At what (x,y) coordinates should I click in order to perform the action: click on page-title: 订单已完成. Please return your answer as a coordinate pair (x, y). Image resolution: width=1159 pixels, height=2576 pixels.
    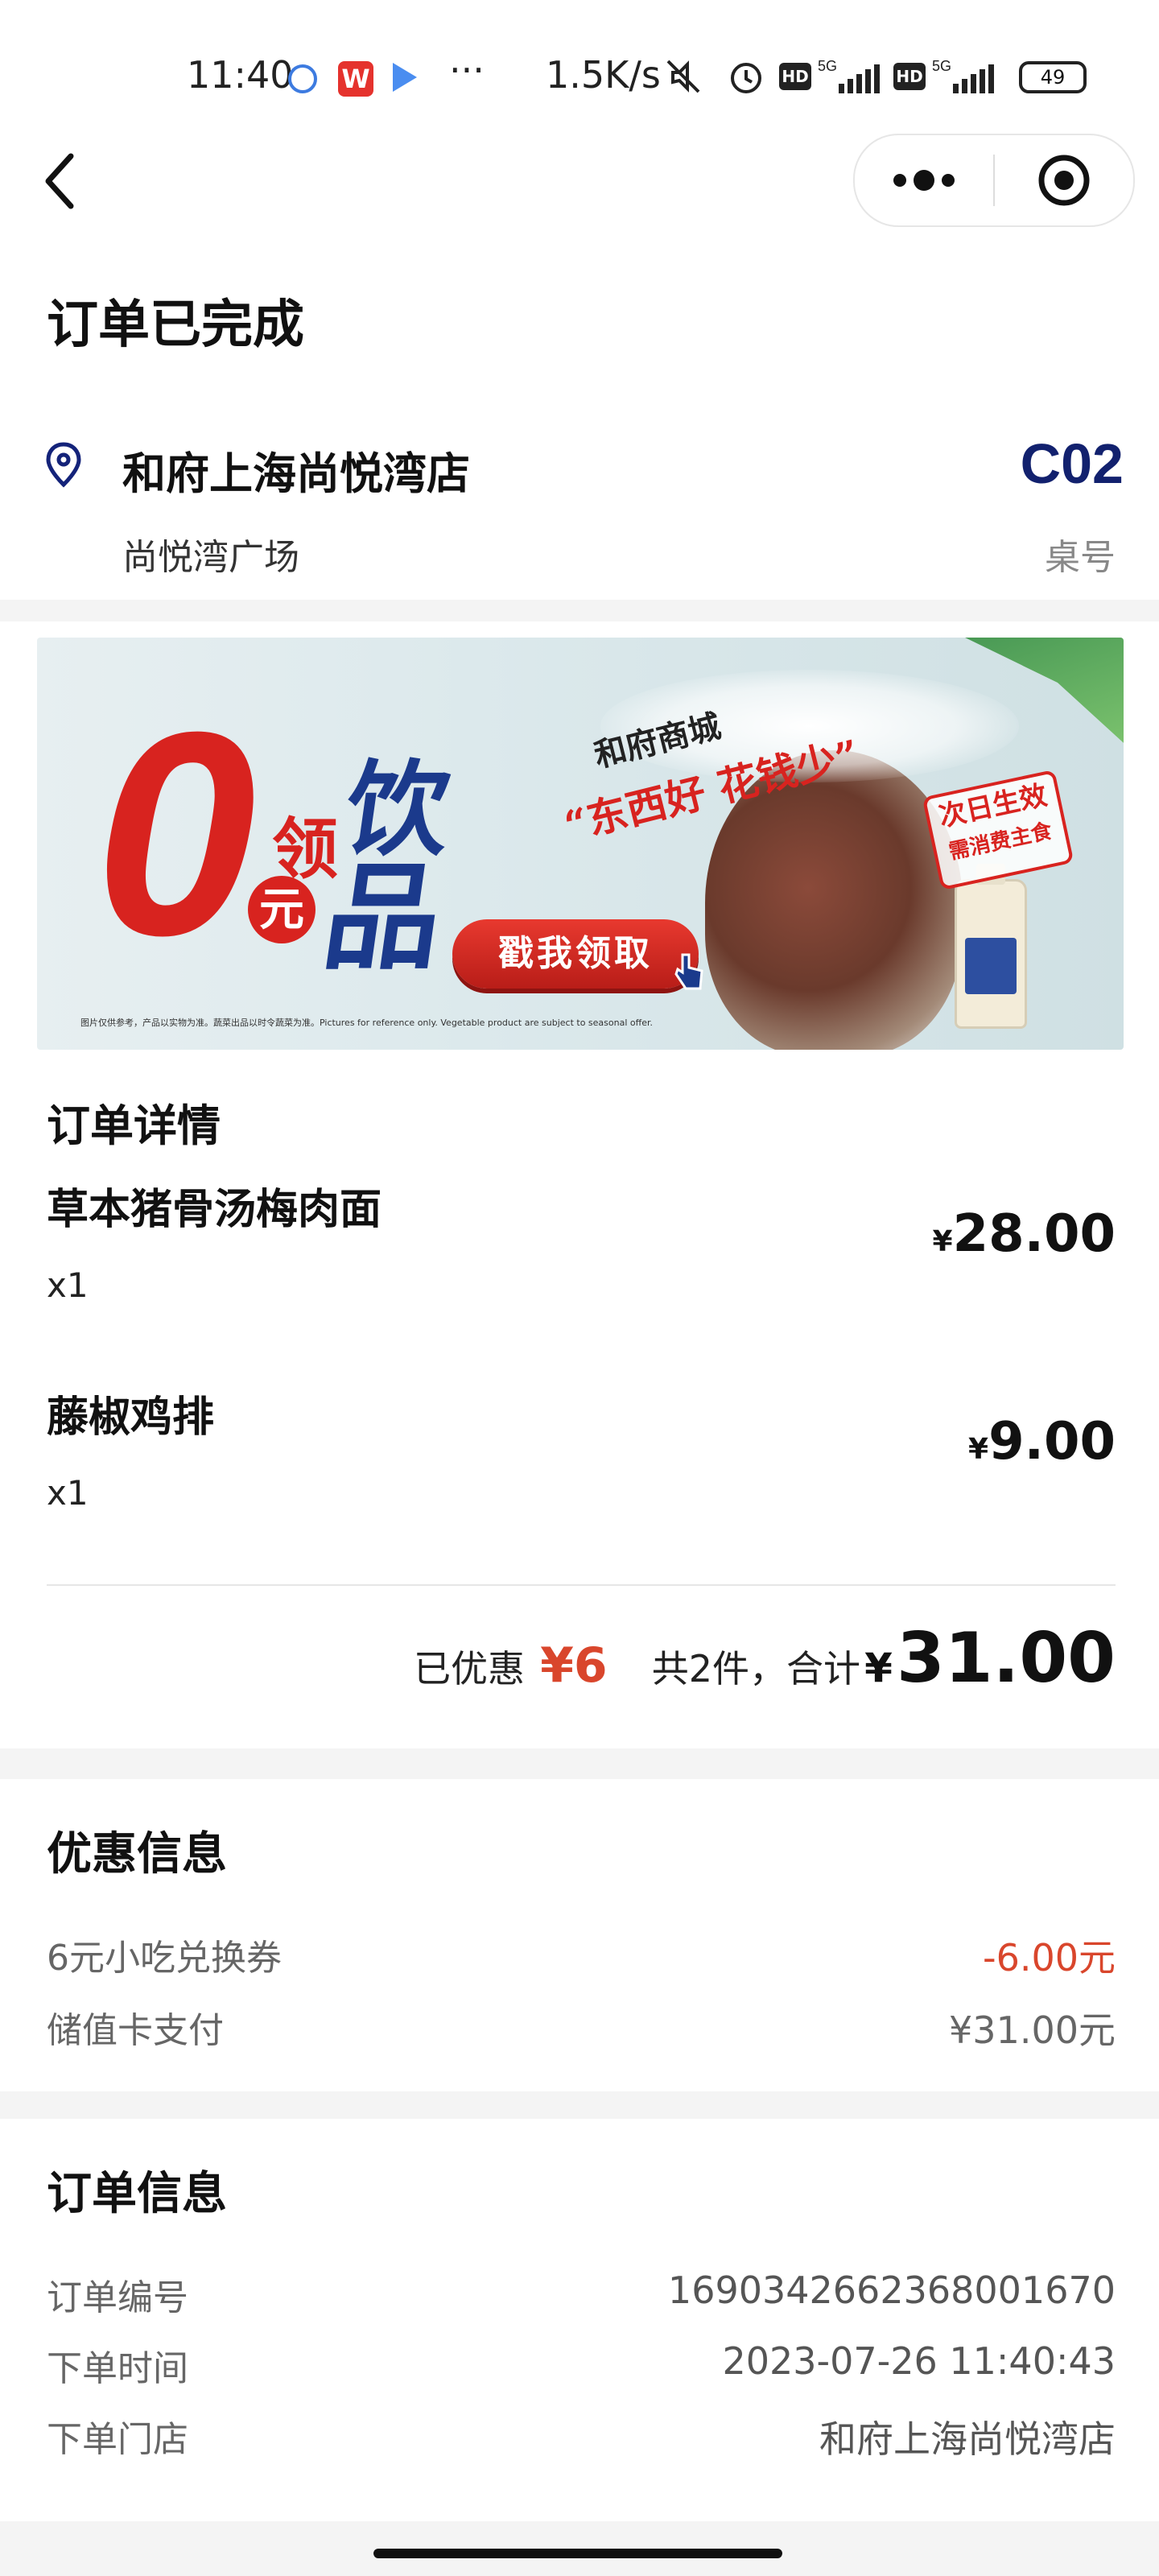
    Looking at the image, I should click on (175, 325).